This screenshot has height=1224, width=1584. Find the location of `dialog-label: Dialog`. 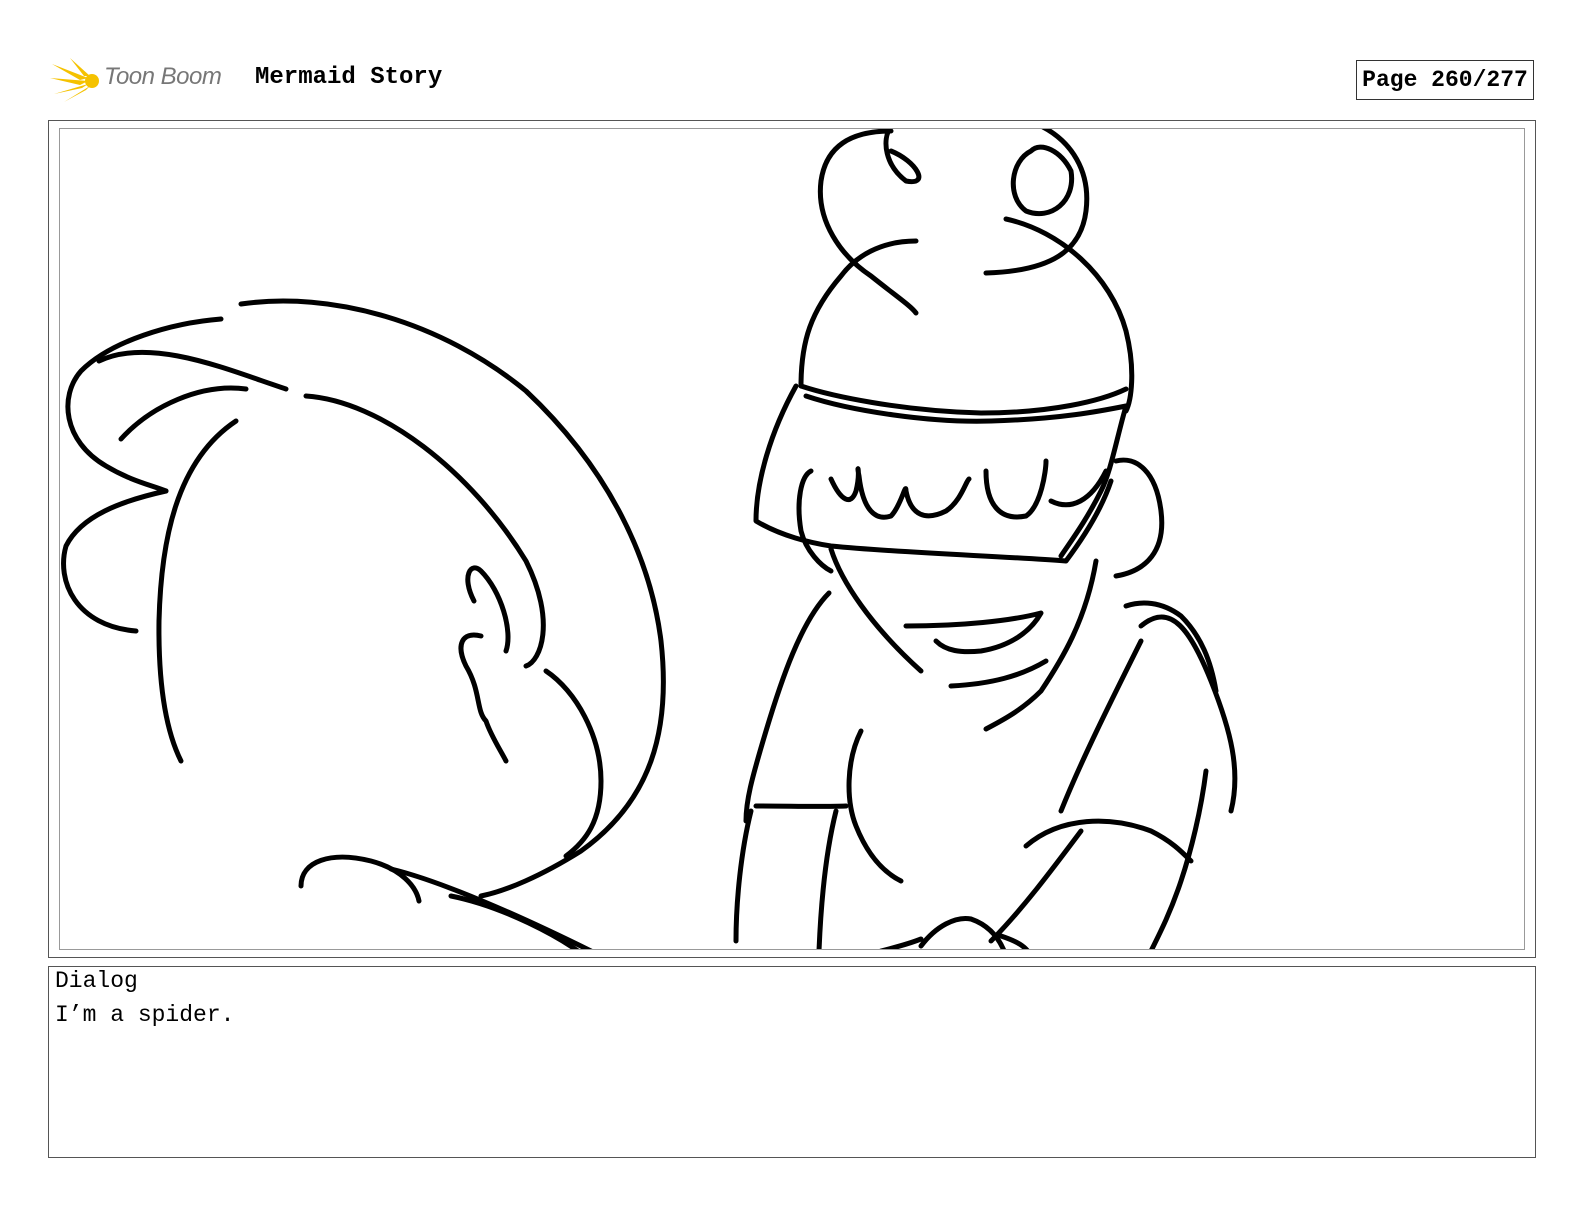

dialog-label: Dialog is located at coordinates (96, 981).